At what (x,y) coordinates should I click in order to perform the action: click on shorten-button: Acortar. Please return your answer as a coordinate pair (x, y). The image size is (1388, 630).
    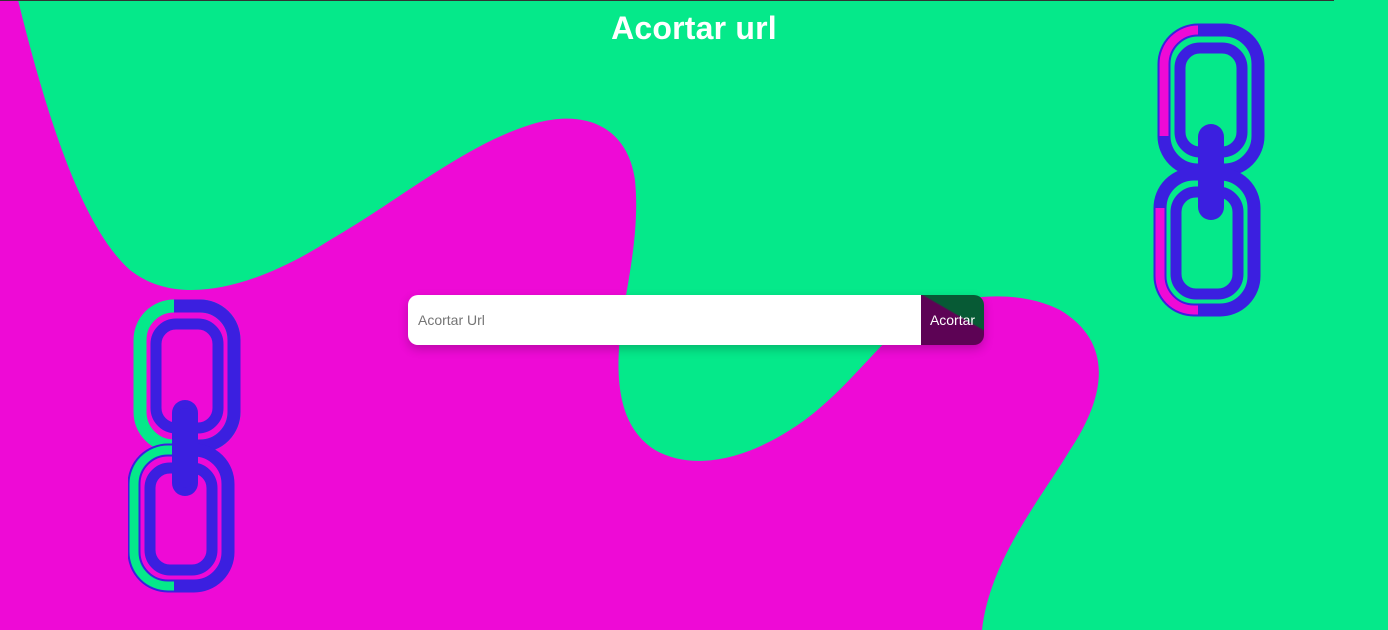
    Looking at the image, I should click on (952, 320).